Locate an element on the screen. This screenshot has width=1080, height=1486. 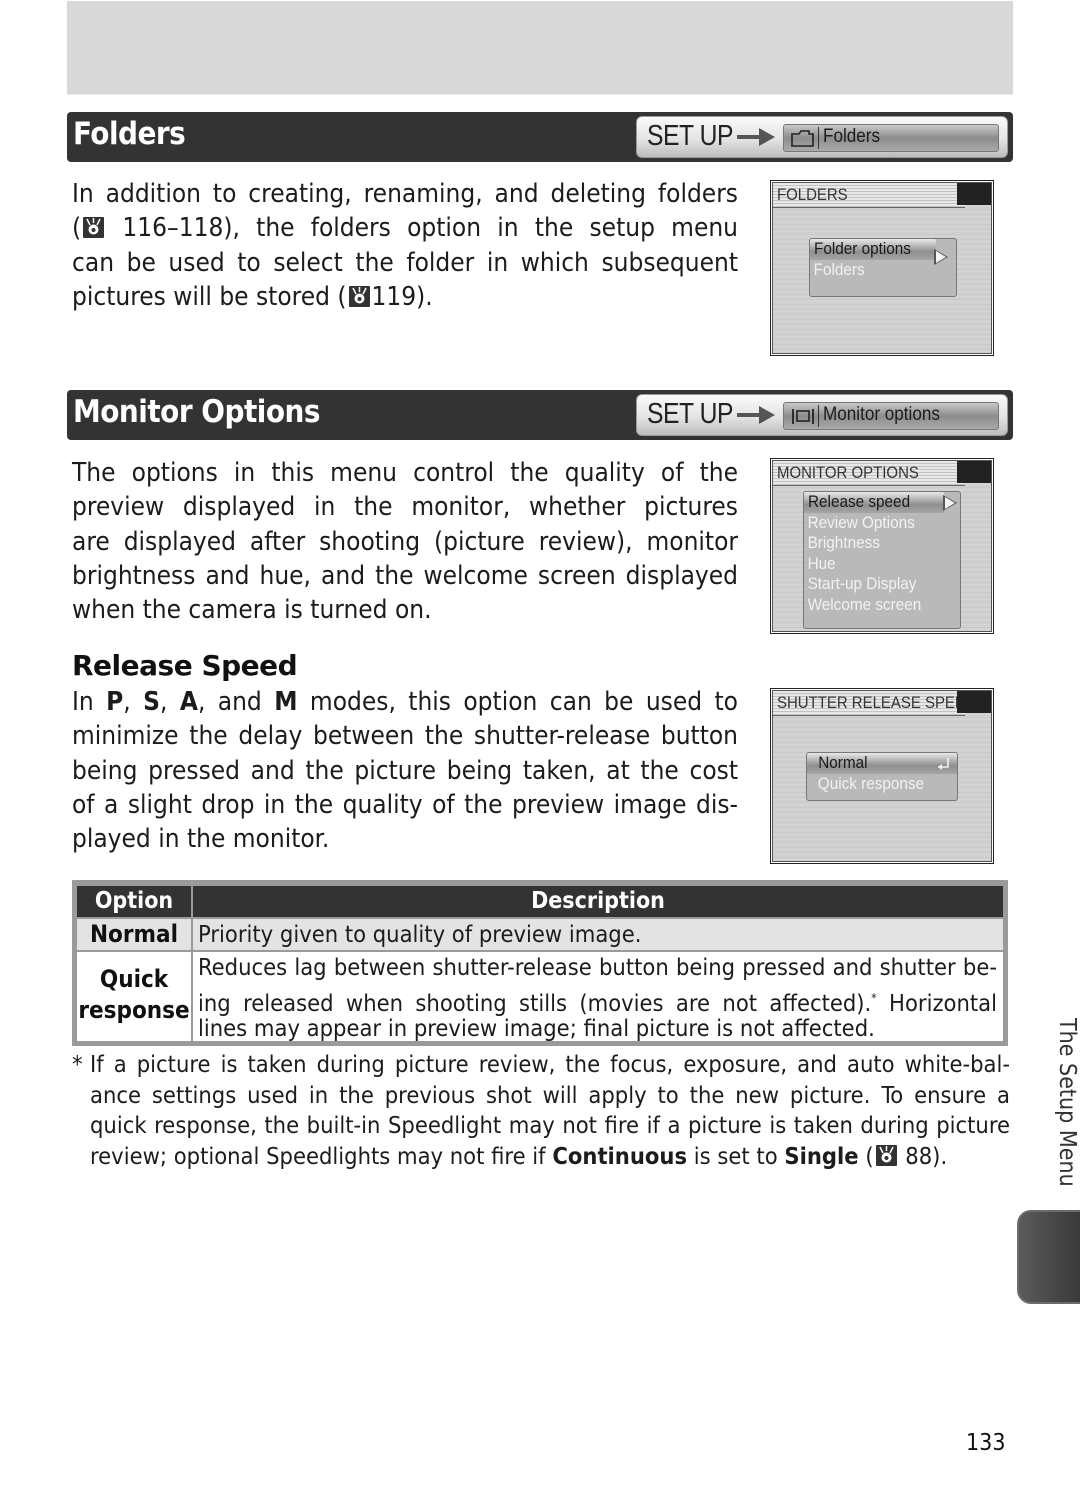
chapter-side-label: The Setup Menu is located at coordinates (1067, 1102).